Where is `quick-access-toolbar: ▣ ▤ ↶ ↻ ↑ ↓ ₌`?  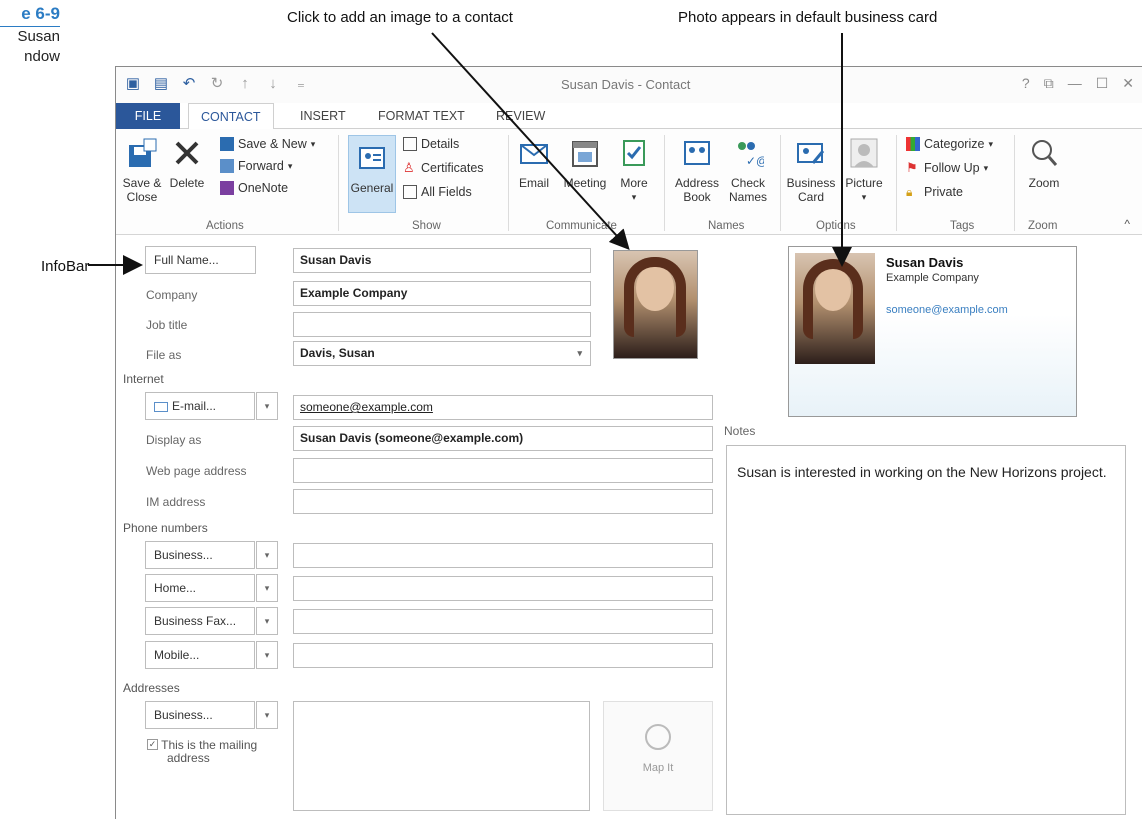
quick-access-toolbar: ▣ ▤ ↶ ↻ ↑ ↓ ₌ is located at coordinates (217, 83).